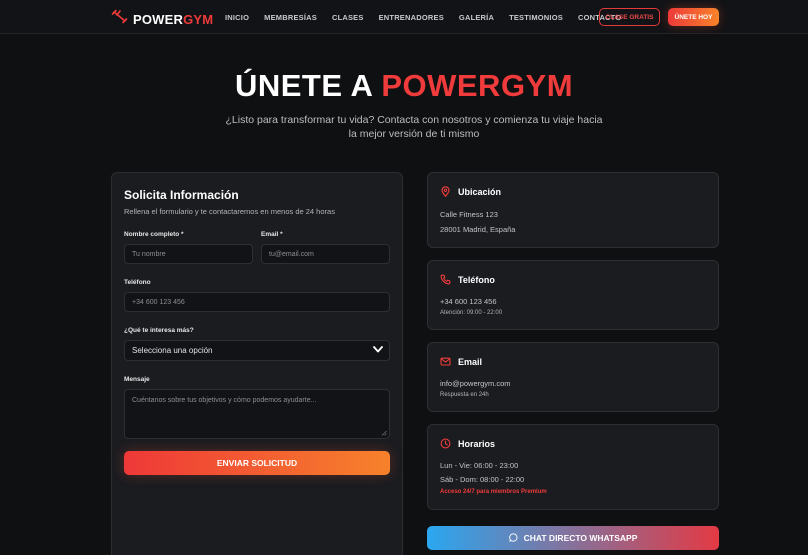 The height and width of the screenshot is (555, 808). What do you see at coordinates (445, 191) in the screenshot?
I see `map-pin-icon` at bounding box center [445, 191].